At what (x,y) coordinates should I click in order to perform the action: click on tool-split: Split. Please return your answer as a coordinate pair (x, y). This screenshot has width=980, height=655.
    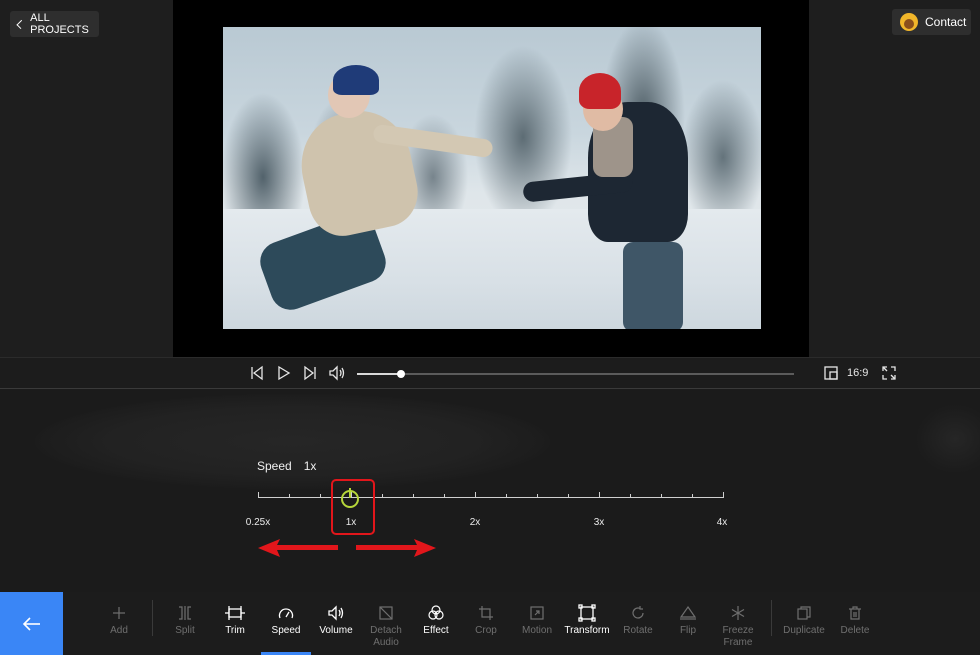
    Looking at the image, I should click on (185, 623).